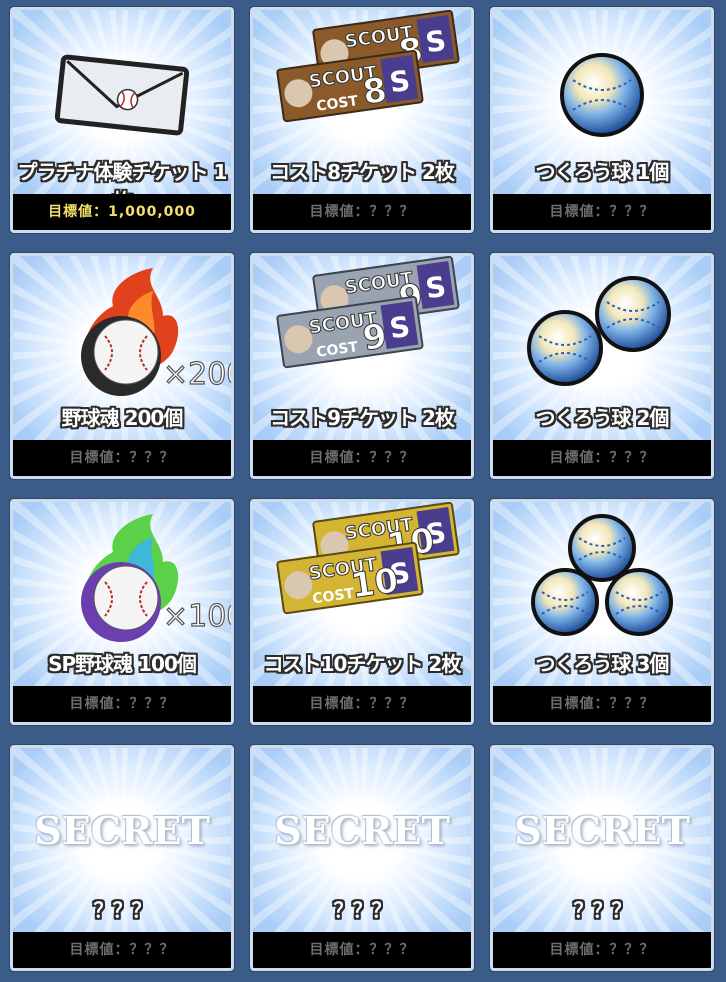 This screenshot has width=726, height=982. What do you see at coordinates (602, 664) in the screenshot?
I see `reward-name: つくろう球 3個` at bounding box center [602, 664].